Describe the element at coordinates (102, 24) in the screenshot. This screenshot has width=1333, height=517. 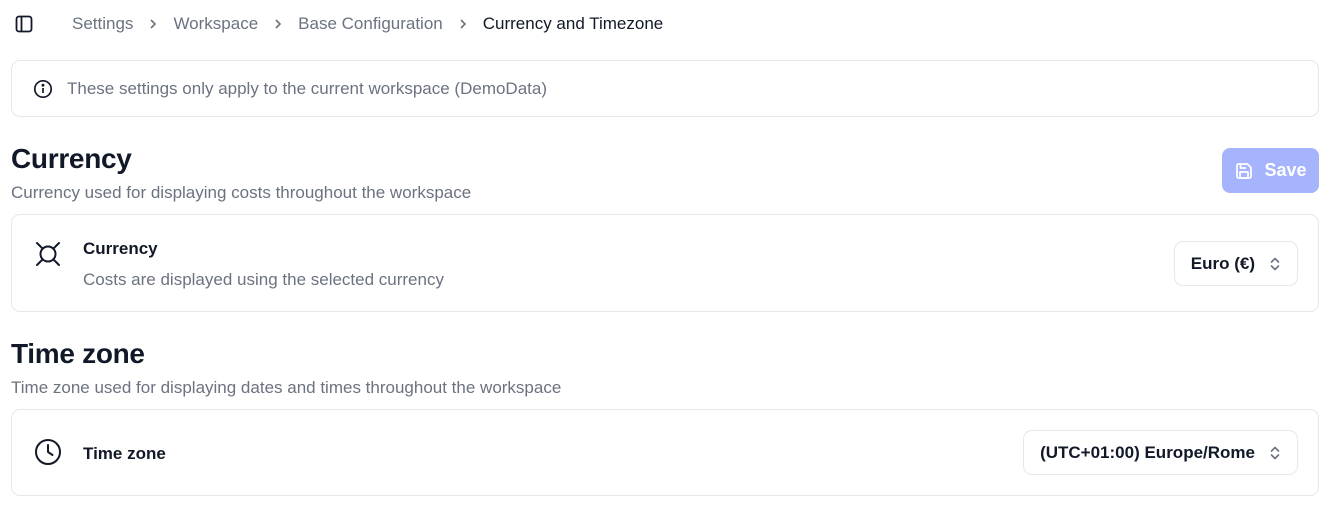
I see `breadcrumb-settings: Settings` at that location.